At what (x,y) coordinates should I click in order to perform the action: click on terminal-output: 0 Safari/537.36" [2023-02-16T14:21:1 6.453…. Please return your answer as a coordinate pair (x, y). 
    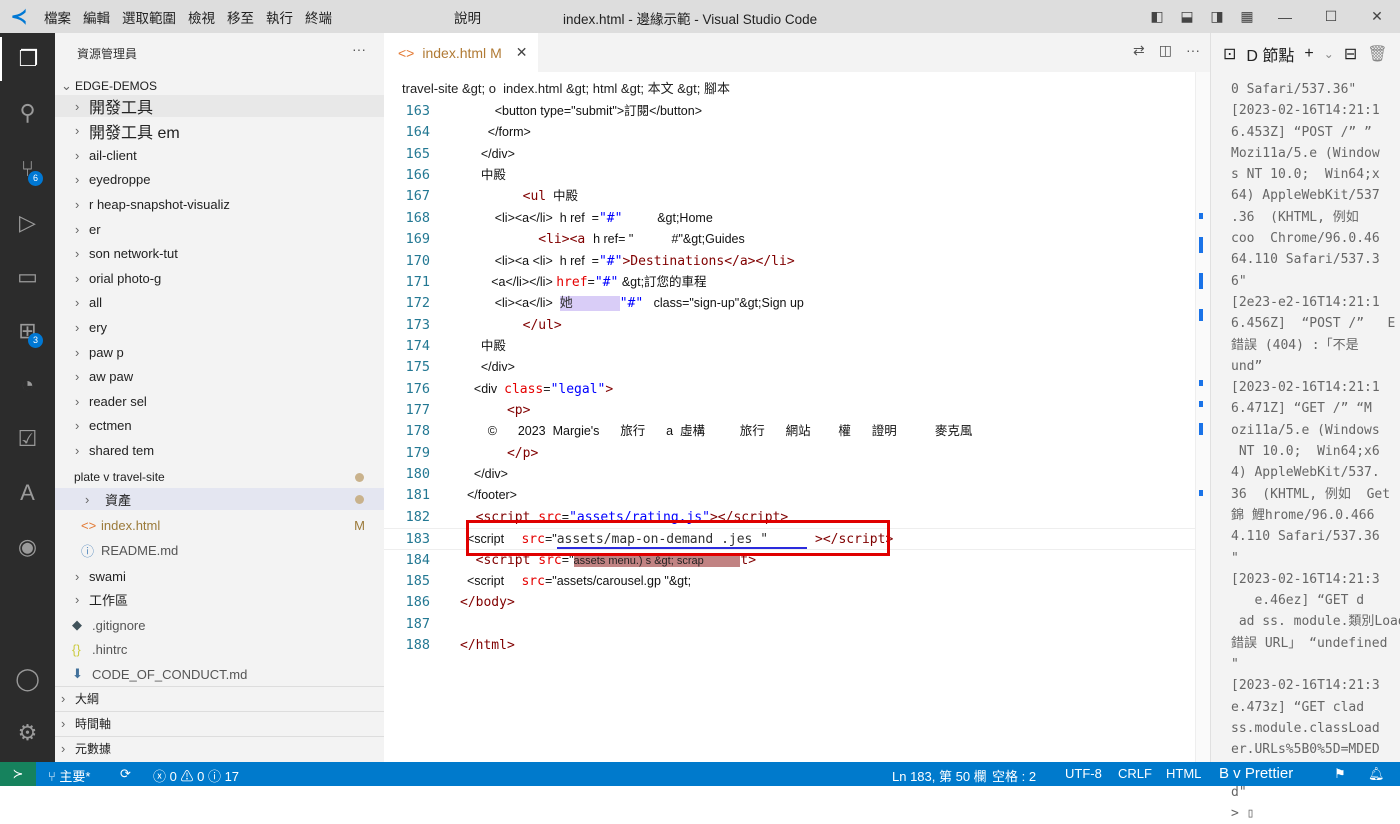
    Looking at the image, I should click on (1315, 451).